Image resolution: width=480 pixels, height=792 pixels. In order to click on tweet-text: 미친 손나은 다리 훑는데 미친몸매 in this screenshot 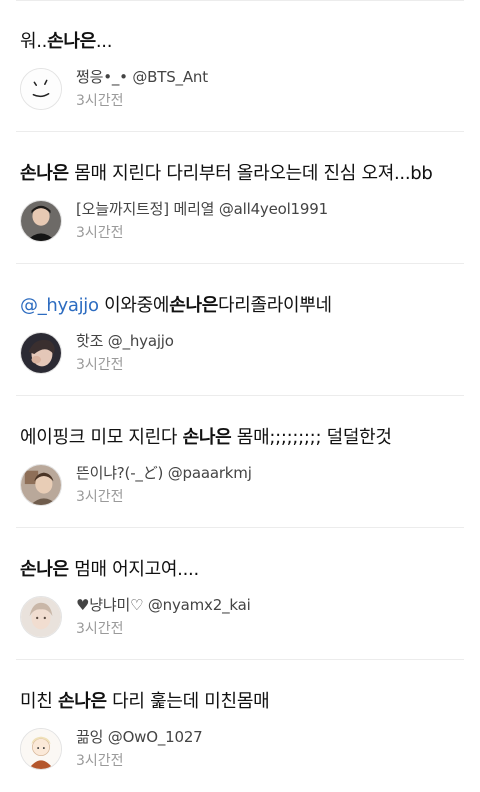, I will do `click(145, 702)`.